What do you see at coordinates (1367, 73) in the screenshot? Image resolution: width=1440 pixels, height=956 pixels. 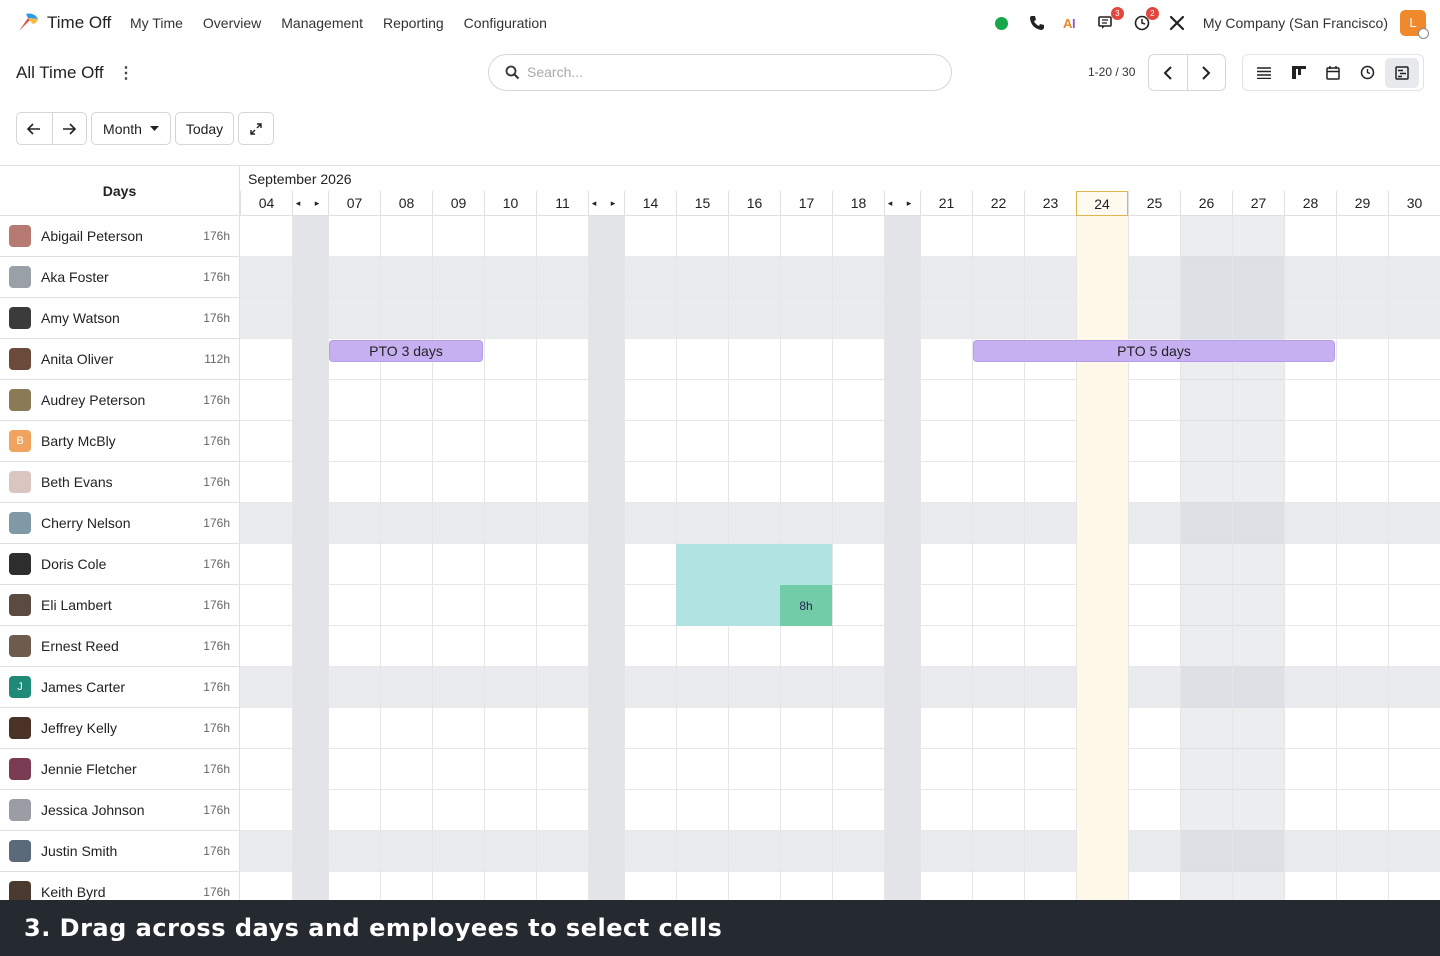 I see `activity-view-button` at bounding box center [1367, 73].